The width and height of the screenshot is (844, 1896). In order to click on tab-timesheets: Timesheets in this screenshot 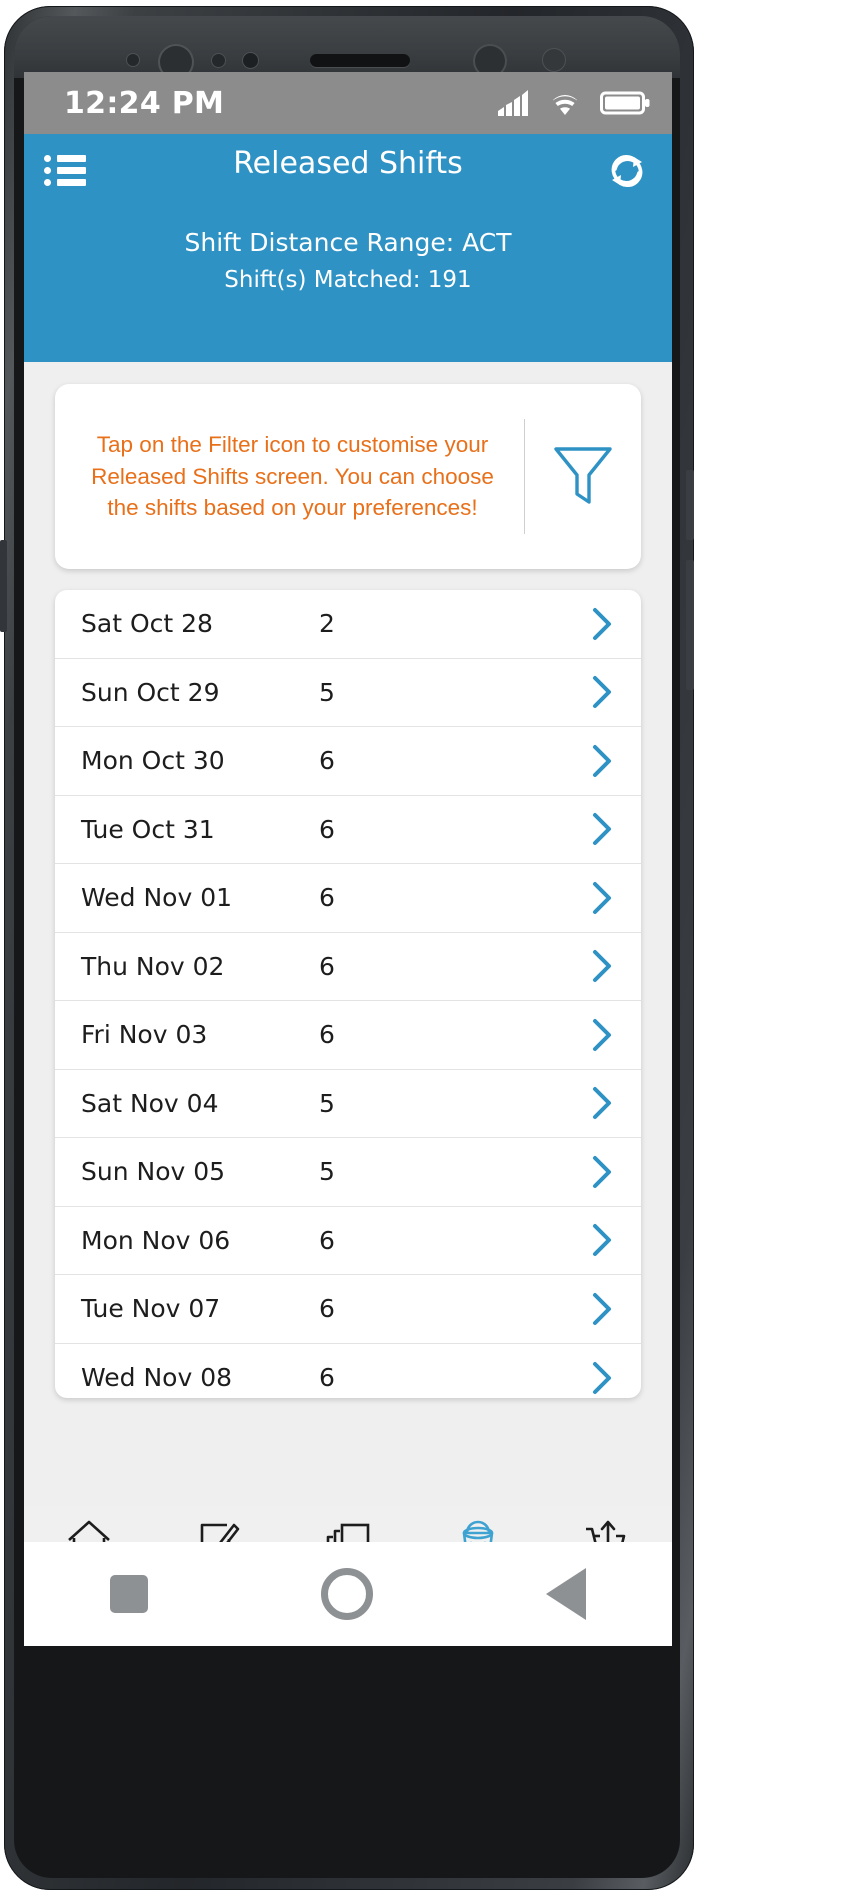, I will do `click(607, 1530)`.